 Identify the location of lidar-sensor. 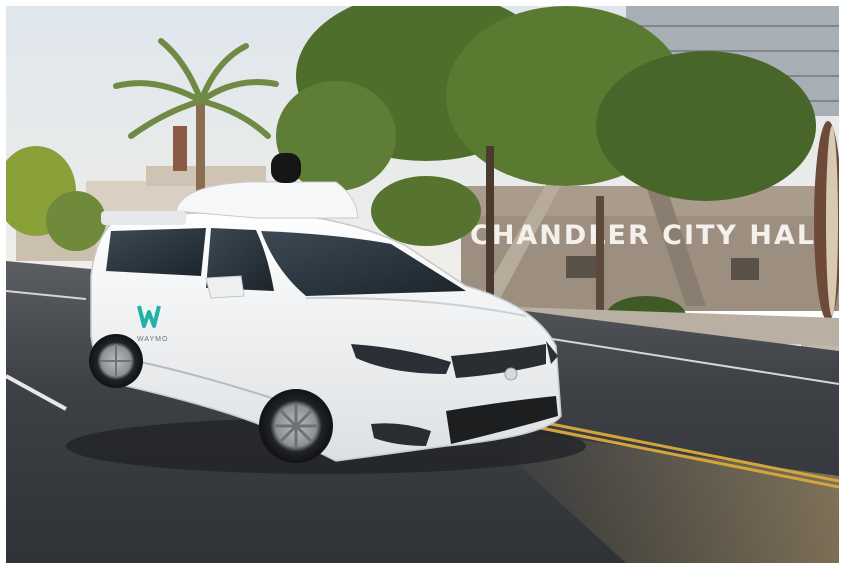
(286, 168).